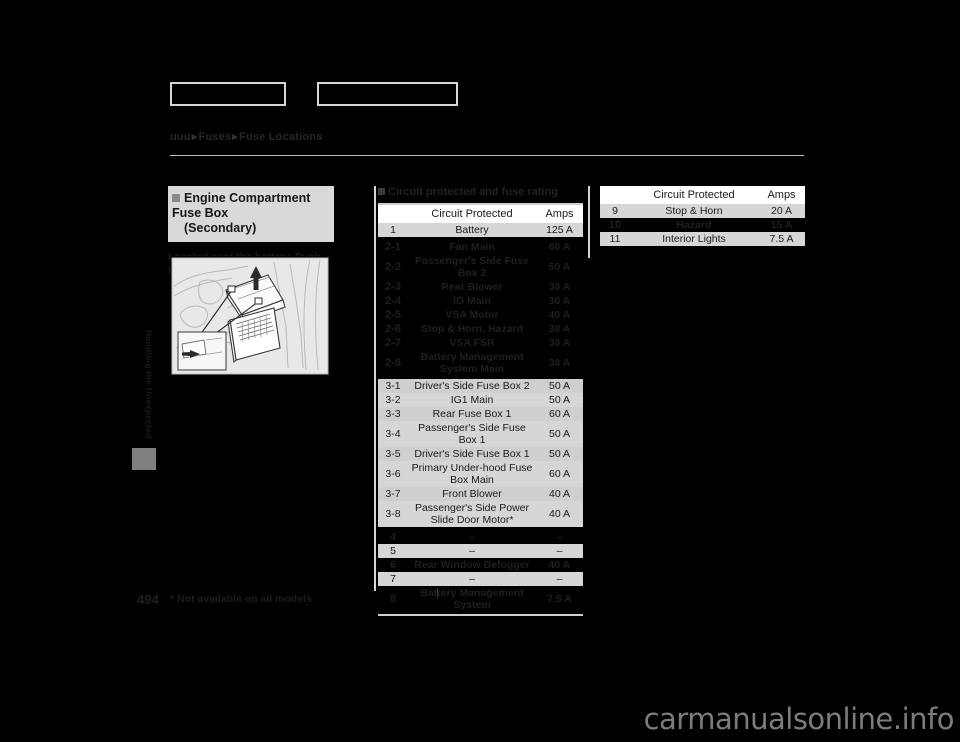 The height and width of the screenshot is (742, 960). I want to click on cell-amps: –, so click(559, 551).